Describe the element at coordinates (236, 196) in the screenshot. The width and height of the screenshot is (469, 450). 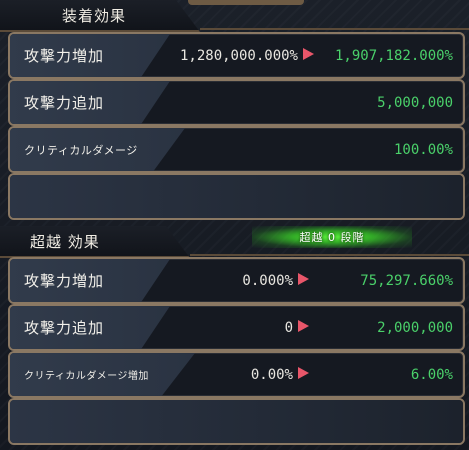
I see `equip-row-empty` at that location.